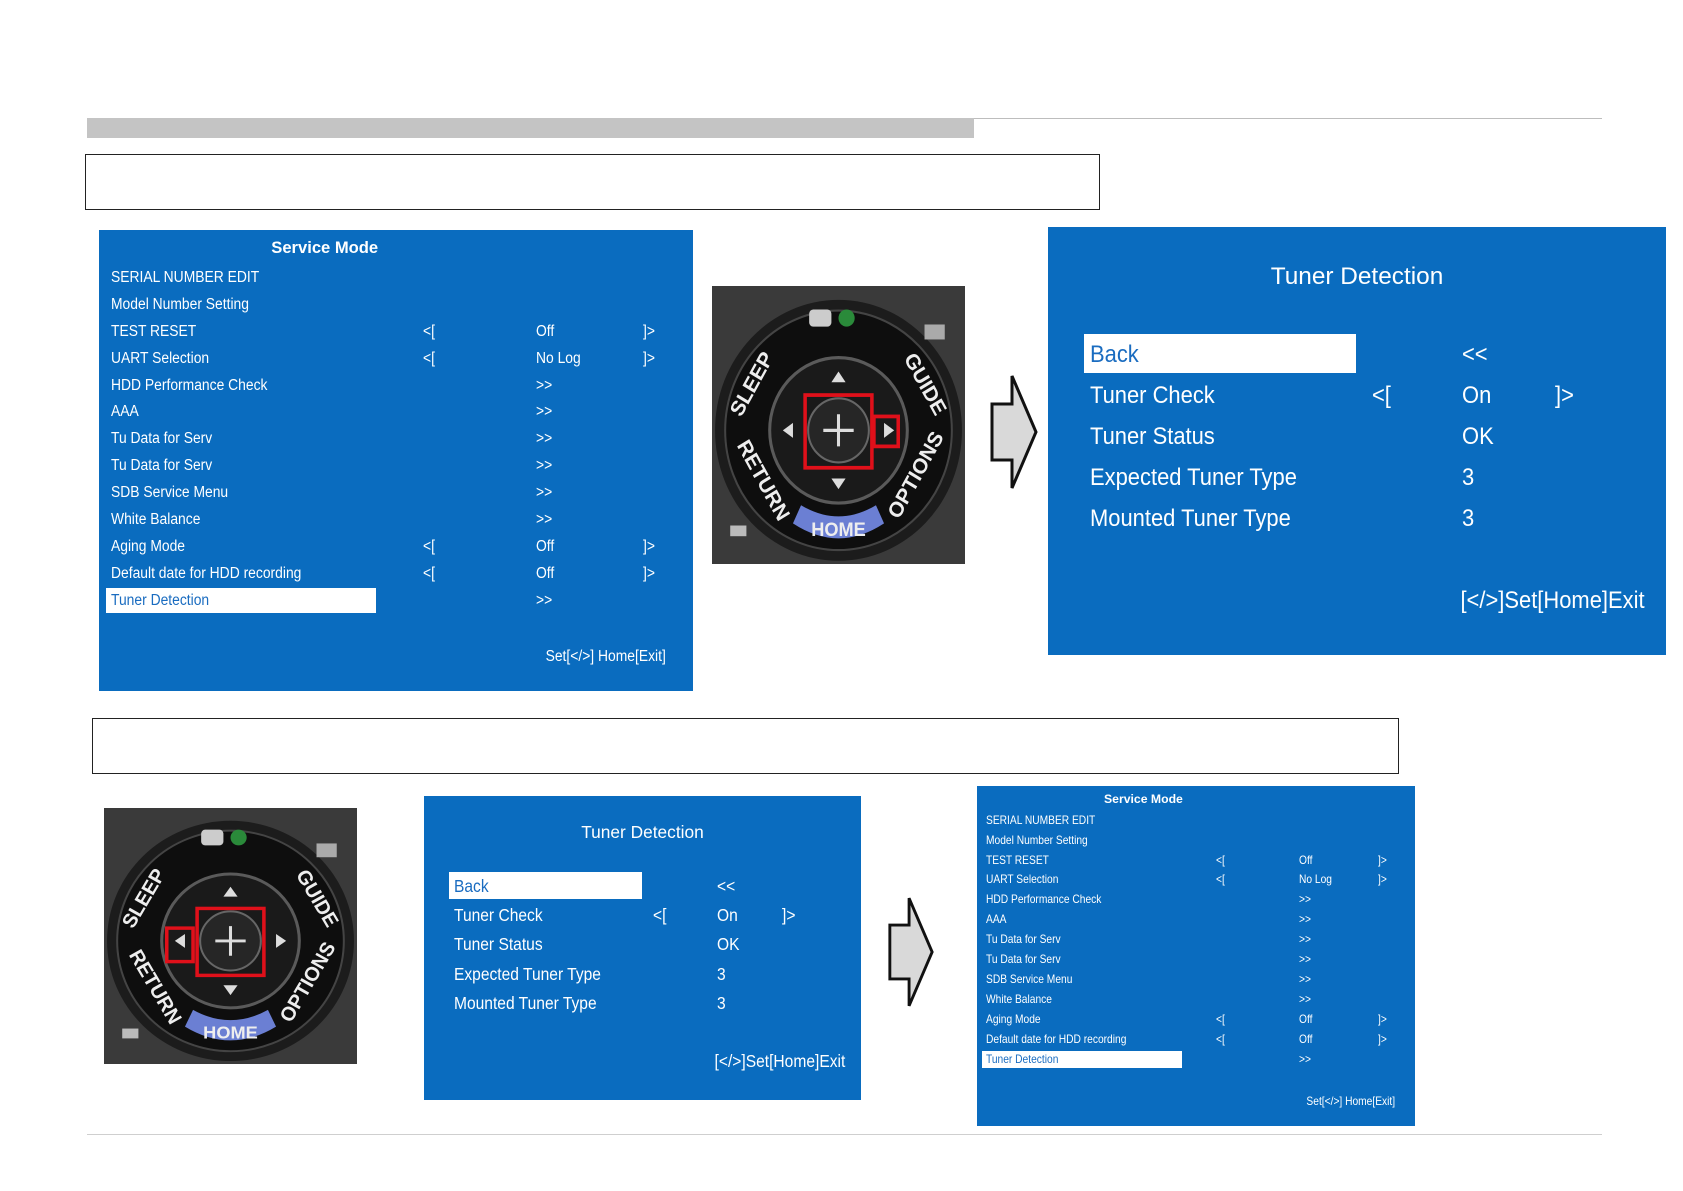 The width and height of the screenshot is (1683, 1191). Describe the element at coordinates (838, 530) in the screenshot. I see `home-button-label: HOME` at that location.